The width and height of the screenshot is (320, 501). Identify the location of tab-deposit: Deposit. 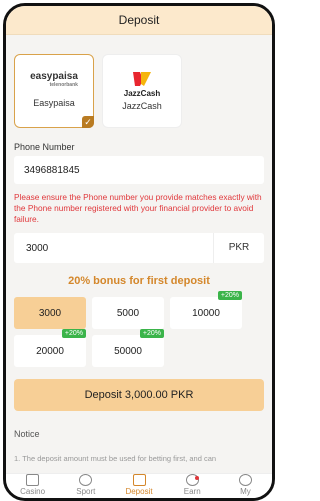
(138, 486).